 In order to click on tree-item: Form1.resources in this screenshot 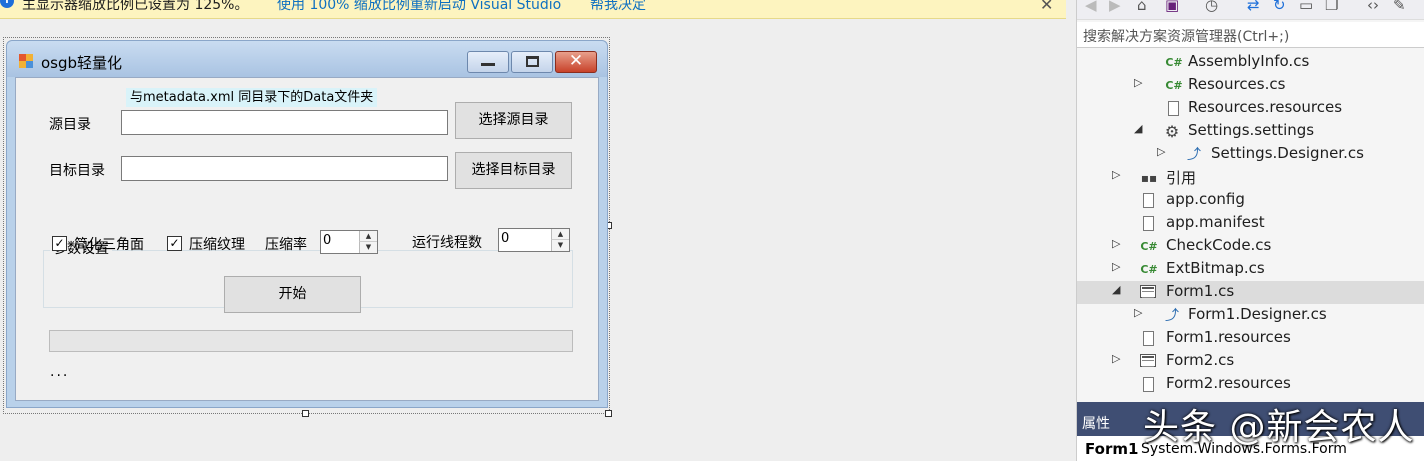, I will do `click(1250, 338)`.